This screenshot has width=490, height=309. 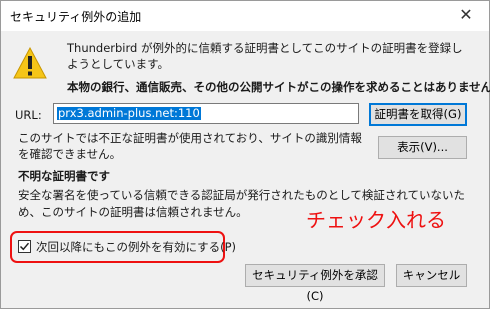 I want to click on close-icon: ✕, so click(x=466, y=15).